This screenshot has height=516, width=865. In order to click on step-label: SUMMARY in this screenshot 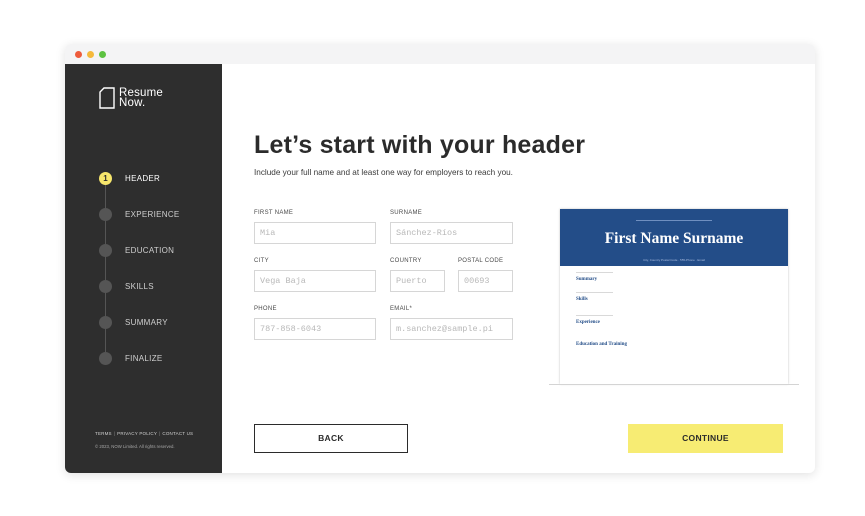, I will do `click(146, 322)`.